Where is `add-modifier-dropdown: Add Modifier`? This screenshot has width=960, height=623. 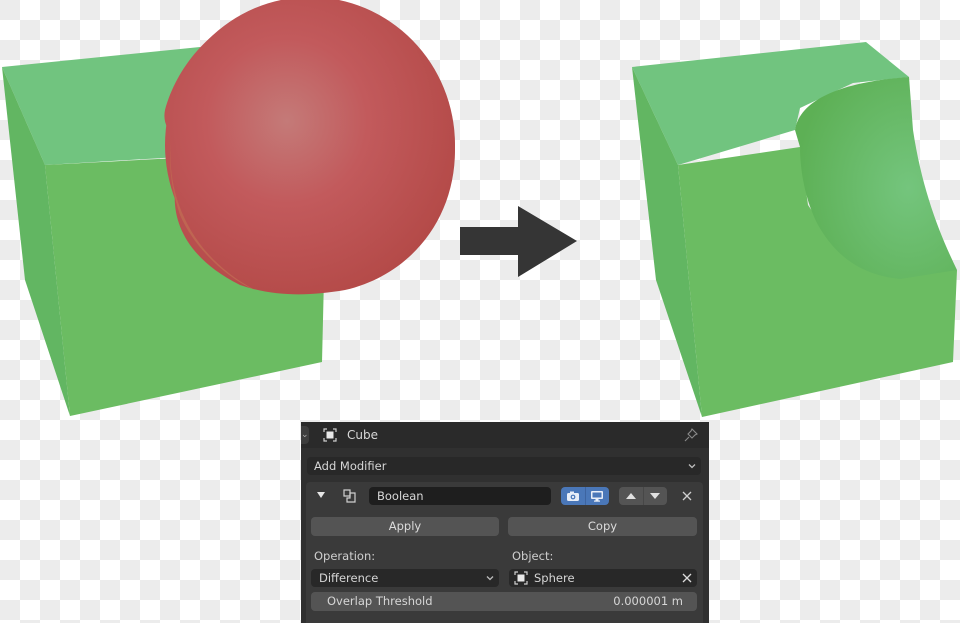
add-modifier-dropdown: Add Modifier is located at coordinates (504, 466).